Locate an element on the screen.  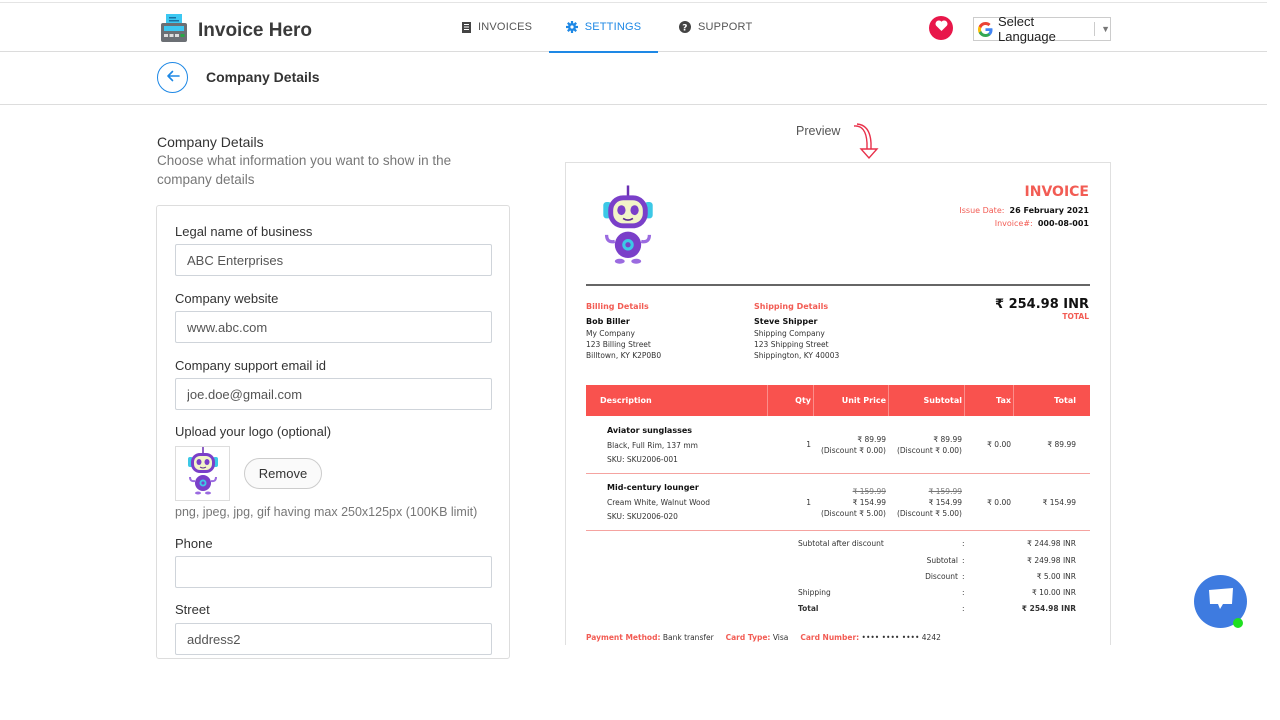
column-description: Description is located at coordinates (626, 400).